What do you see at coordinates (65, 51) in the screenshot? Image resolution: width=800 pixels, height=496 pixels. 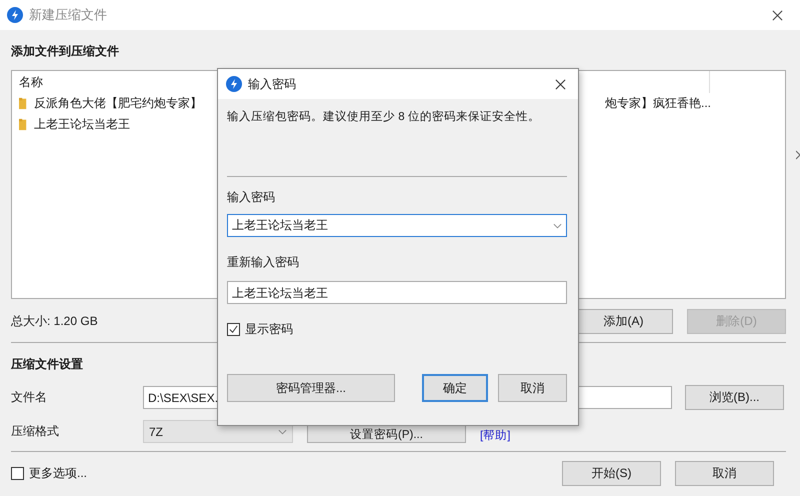 I see `section-heading: 添加文件到压缩文件` at bounding box center [65, 51].